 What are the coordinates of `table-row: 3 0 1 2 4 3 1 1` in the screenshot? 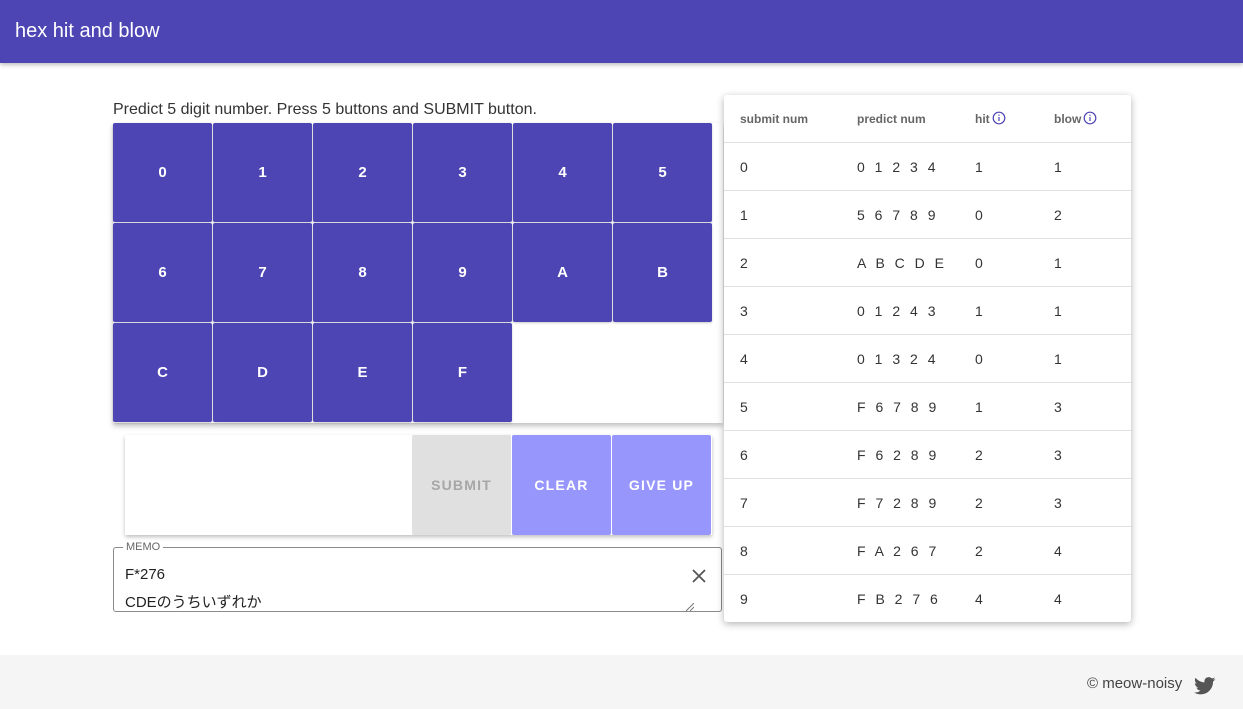 It's located at (927, 311).